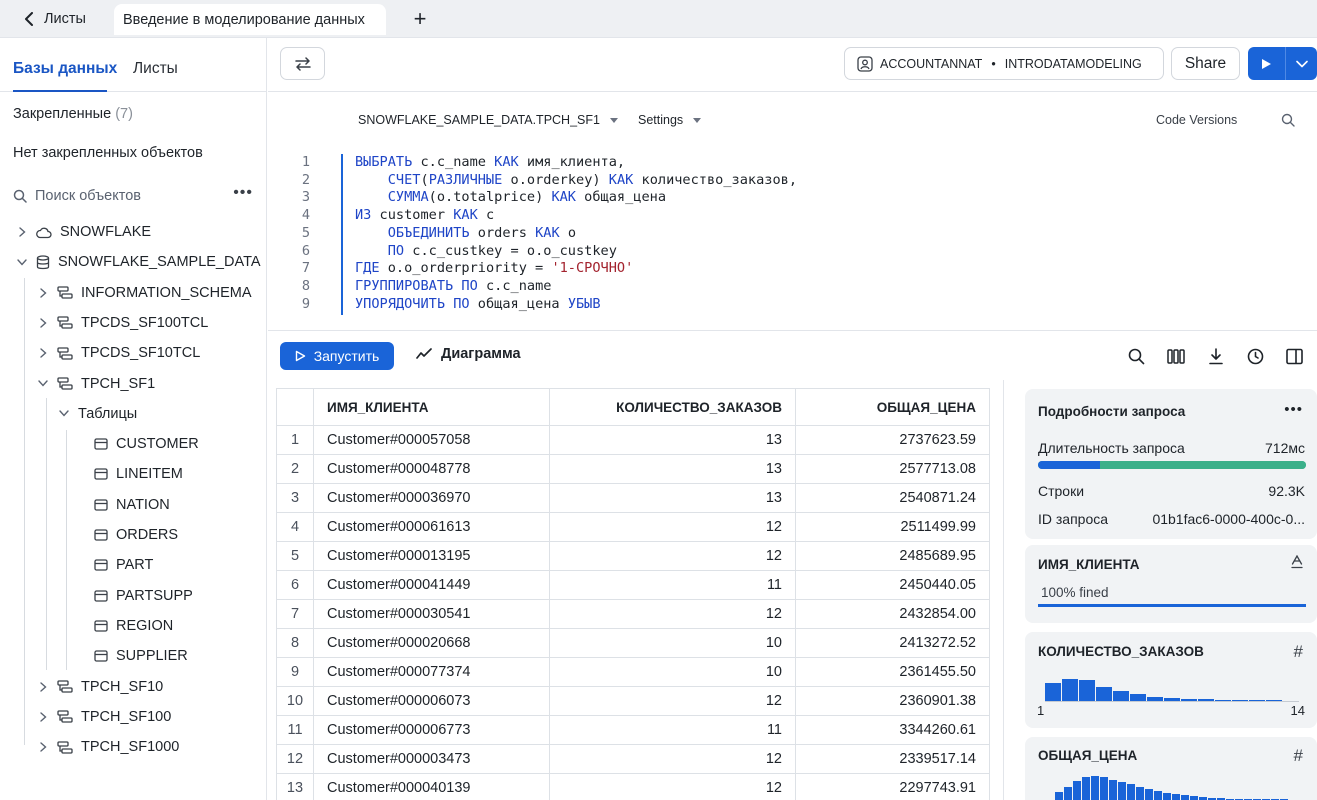 The height and width of the screenshot is (800, 1317). What do you see at coordinates (892, 527) in the screenshot?
I see `total-price-cell: 2511499.99` at bounding box center [892, 527].